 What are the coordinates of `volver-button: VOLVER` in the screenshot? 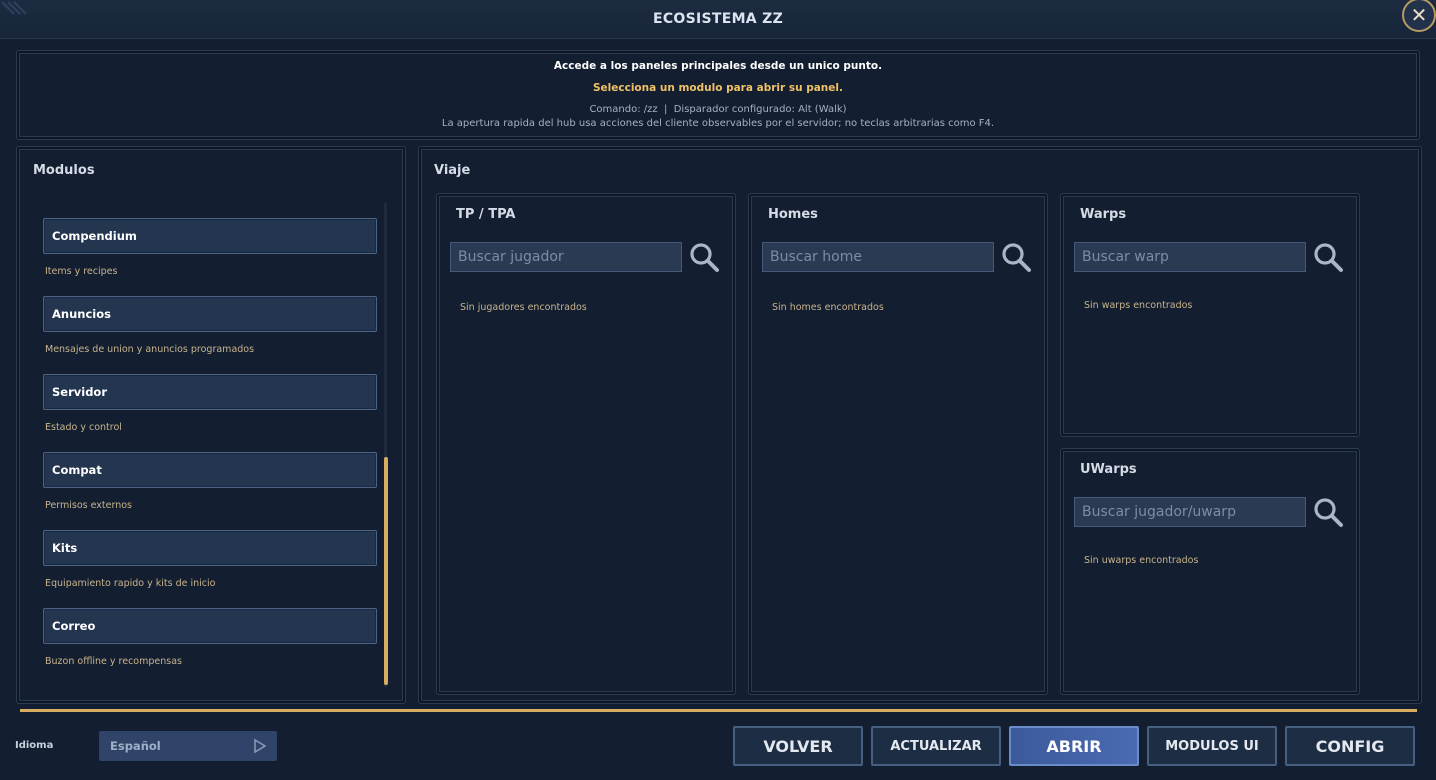 It's located at (798, 746).